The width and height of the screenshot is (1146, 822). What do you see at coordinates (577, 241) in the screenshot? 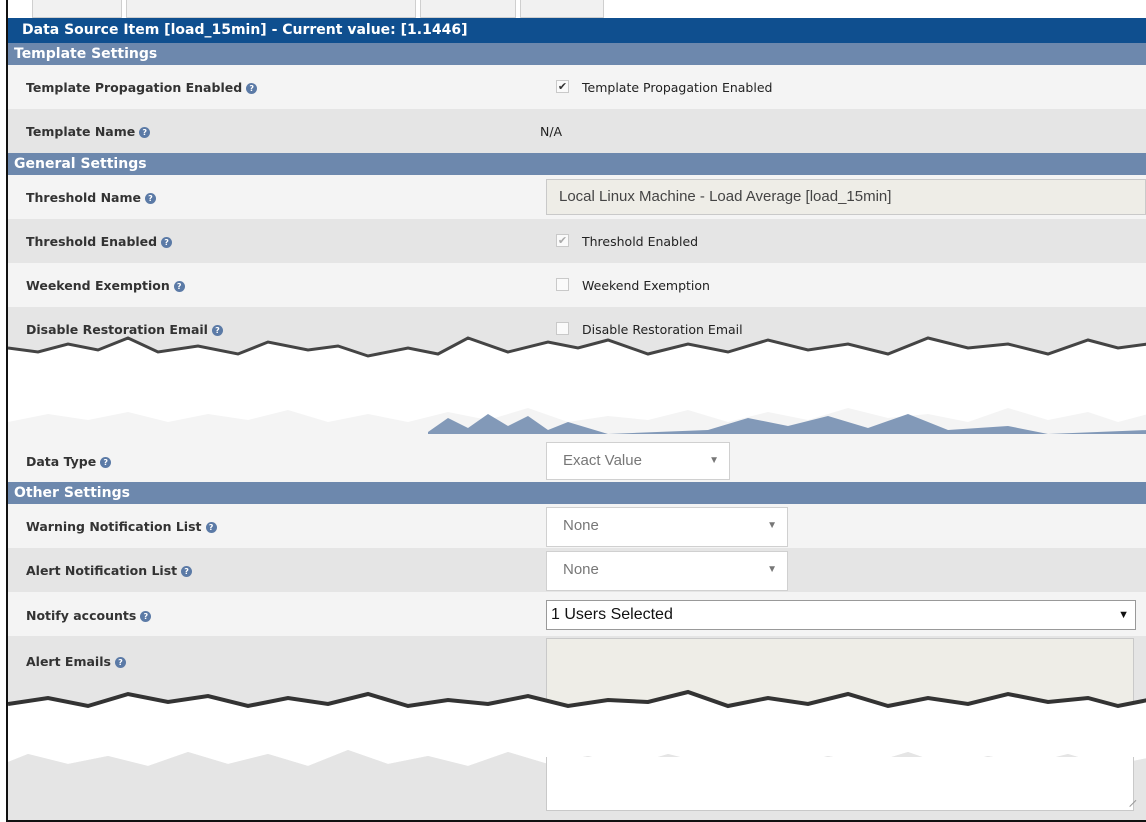
I see `row-threshold-enabled: Threshold Enabled? ✔ Threshold Enabled` at bounding box center [577, 241].